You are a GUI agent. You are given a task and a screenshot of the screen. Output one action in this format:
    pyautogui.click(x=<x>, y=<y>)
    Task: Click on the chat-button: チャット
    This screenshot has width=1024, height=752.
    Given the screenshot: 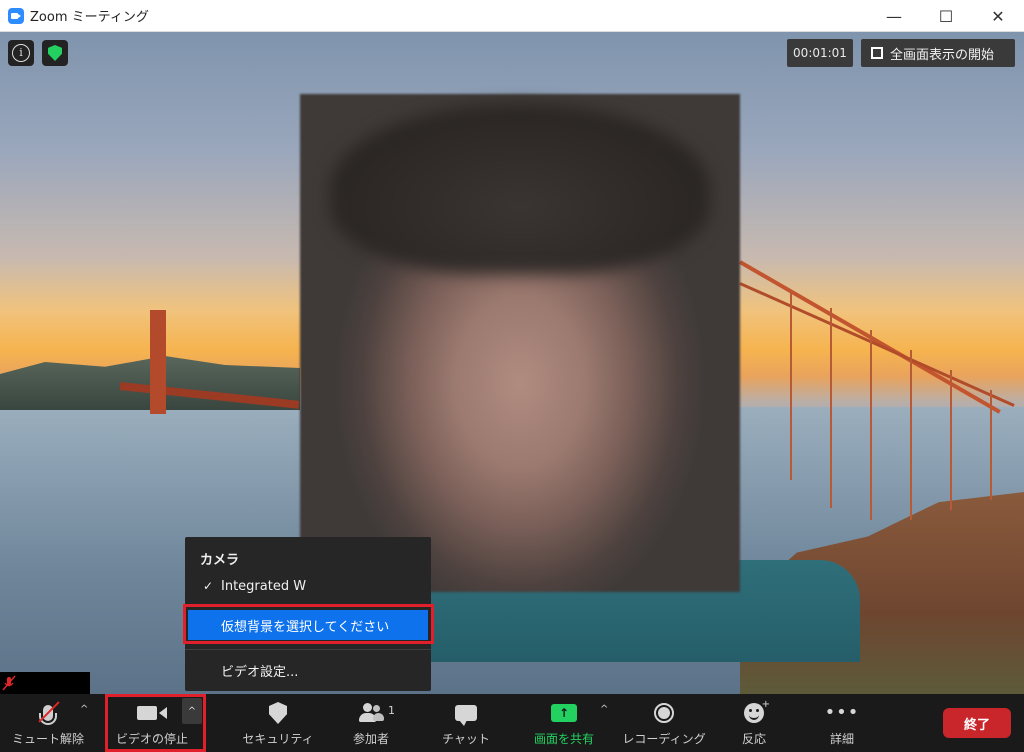 What is the action you would take?
    pyautogui.click(x=466, y=723)
    